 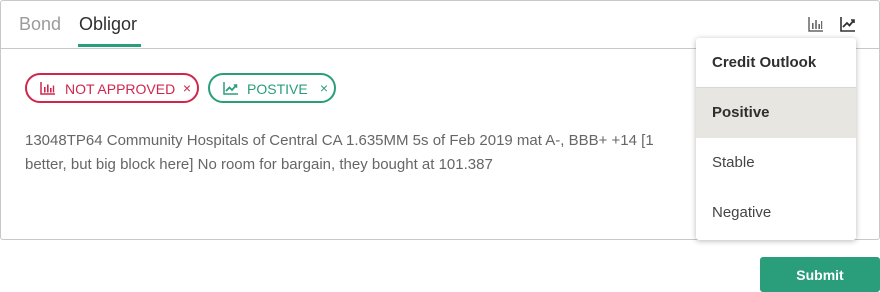 I want to click on dropdown-option-stable: Stable, so click(x=776, y=163).